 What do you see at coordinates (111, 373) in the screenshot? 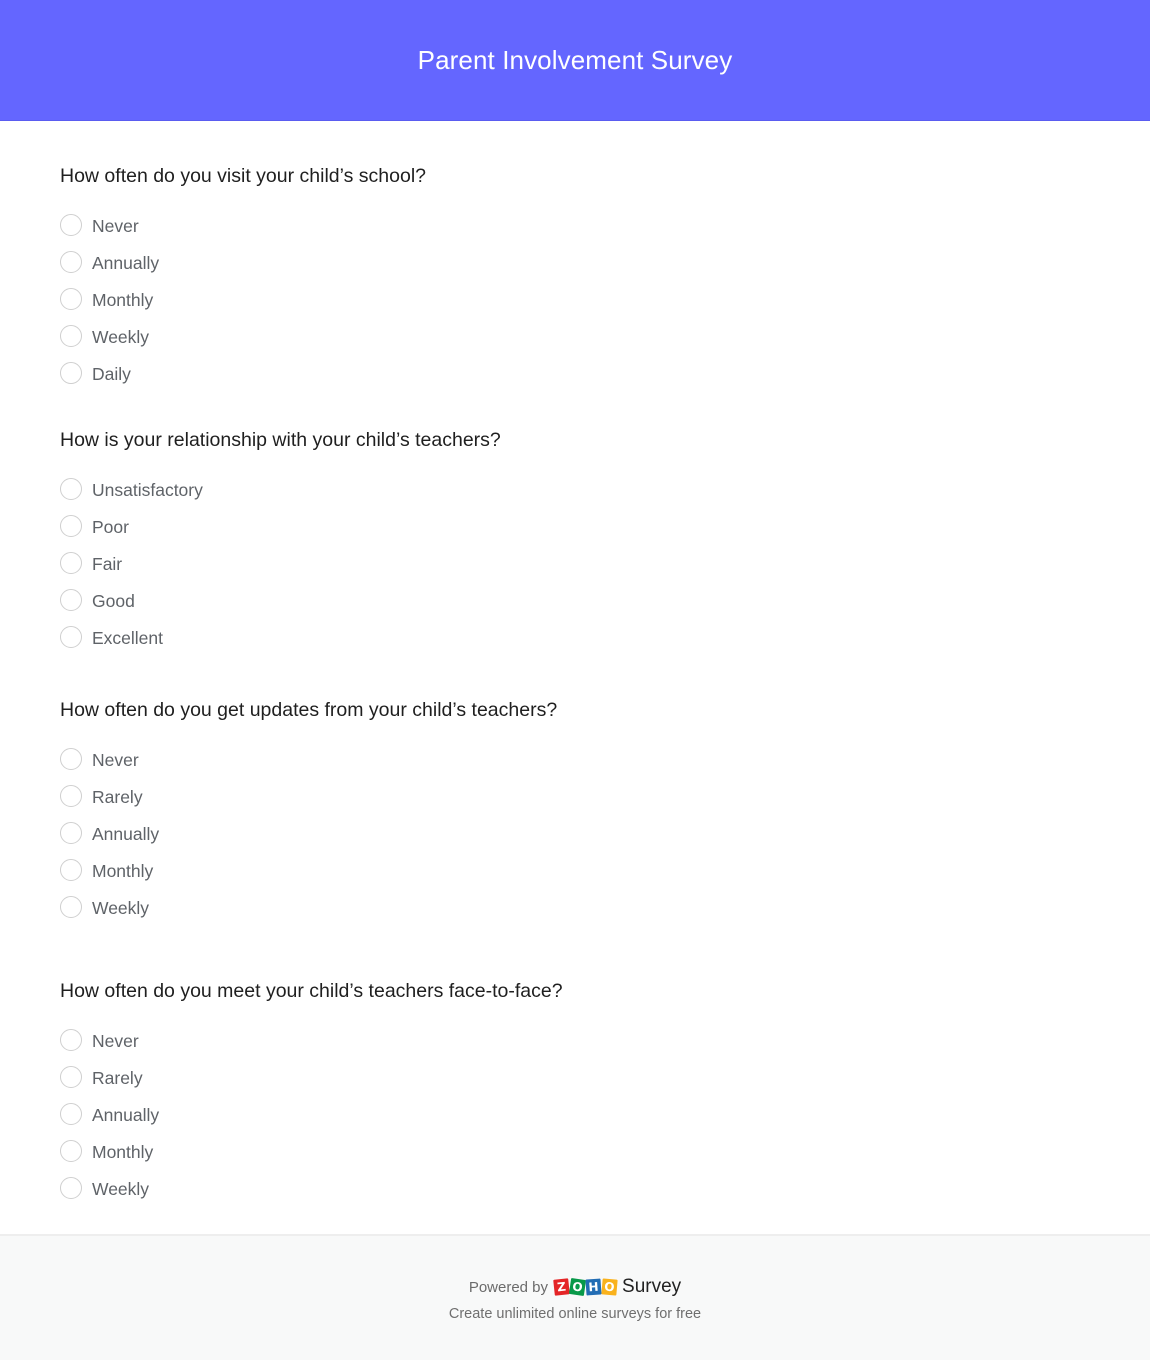
I see `option-label: Daily` at bounding box center [111, 373].